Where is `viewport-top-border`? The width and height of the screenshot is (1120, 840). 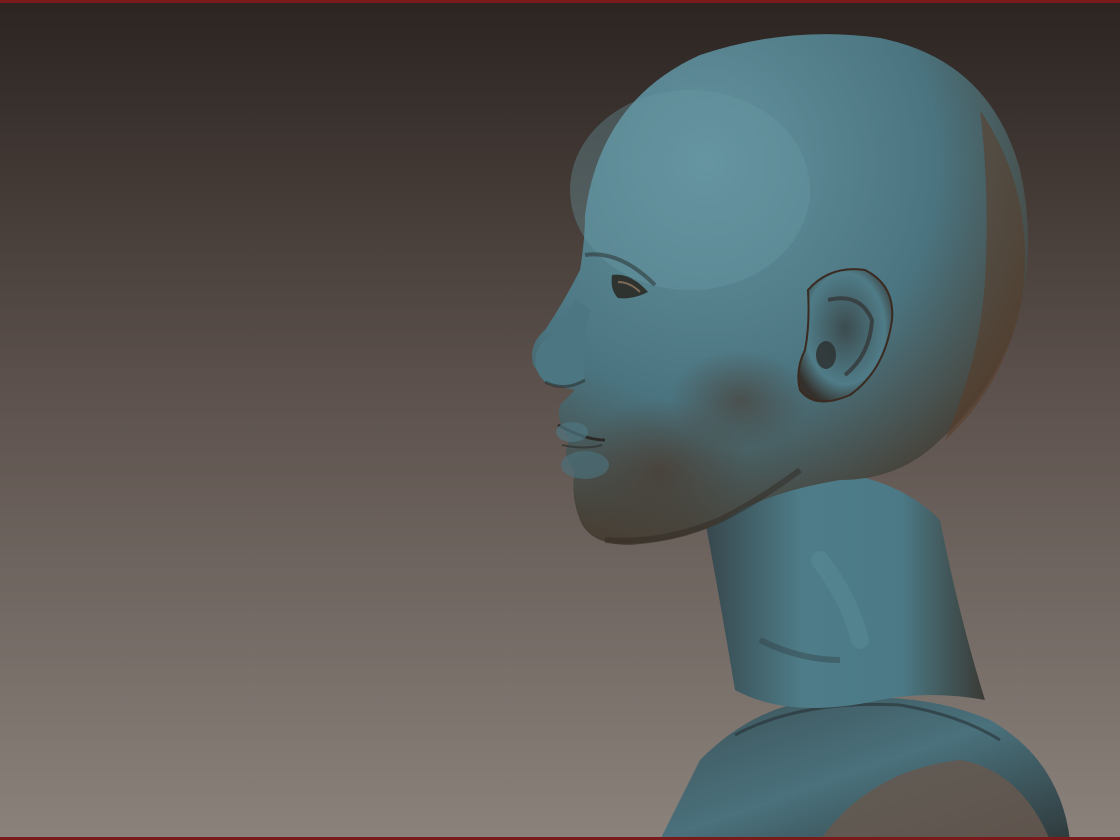 viewport-top-border is located at coordinates (560, 1).